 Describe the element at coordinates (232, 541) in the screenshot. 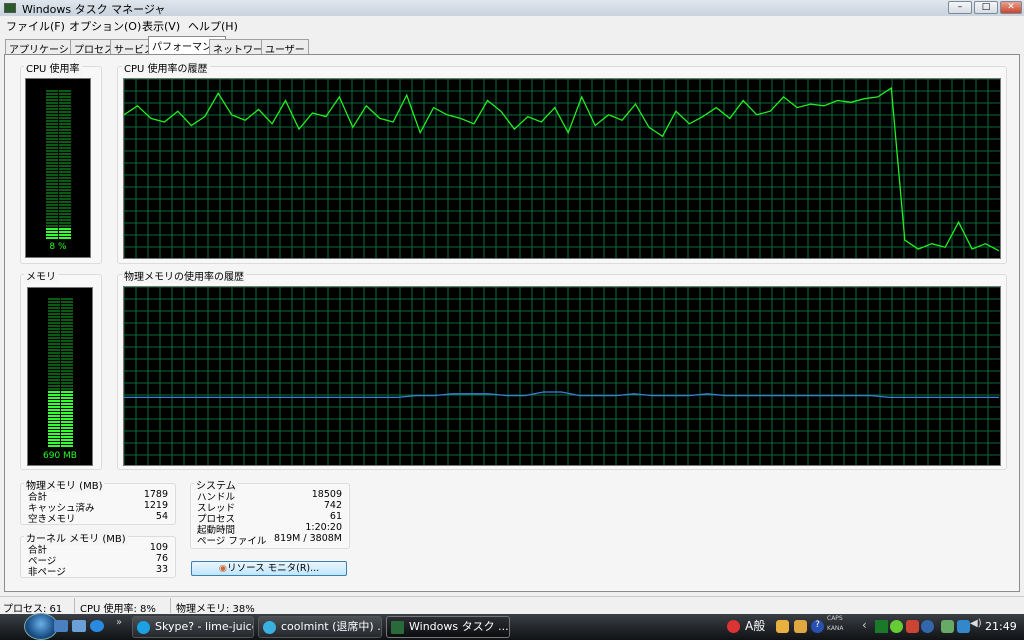

I see `system-pagefile-label: ページ ファイル` at that location.